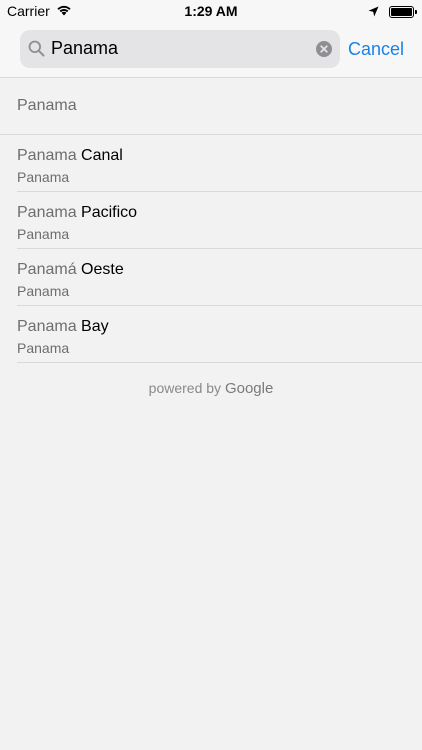 The image size is (422, 750). Describe the element at coordinates (180, 49) in the screenshot. I see `search-field: Panama` at that location.